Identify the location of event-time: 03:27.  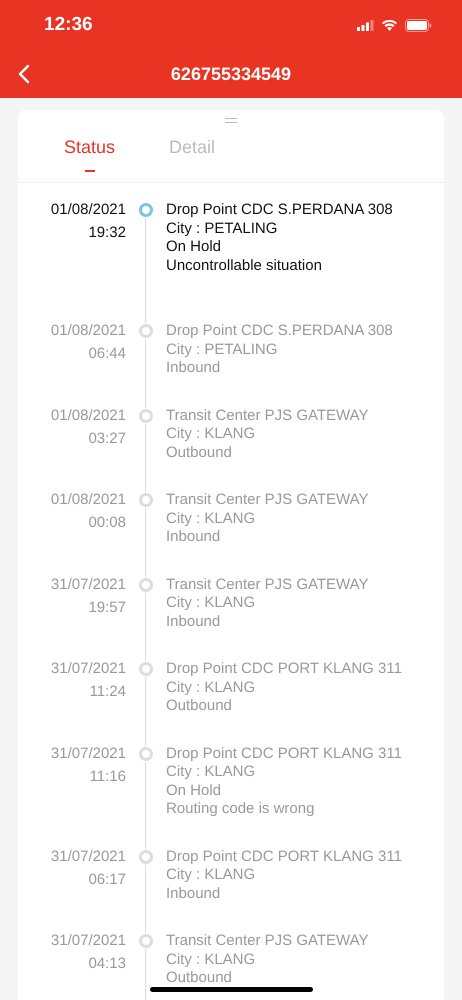
(107, 438).